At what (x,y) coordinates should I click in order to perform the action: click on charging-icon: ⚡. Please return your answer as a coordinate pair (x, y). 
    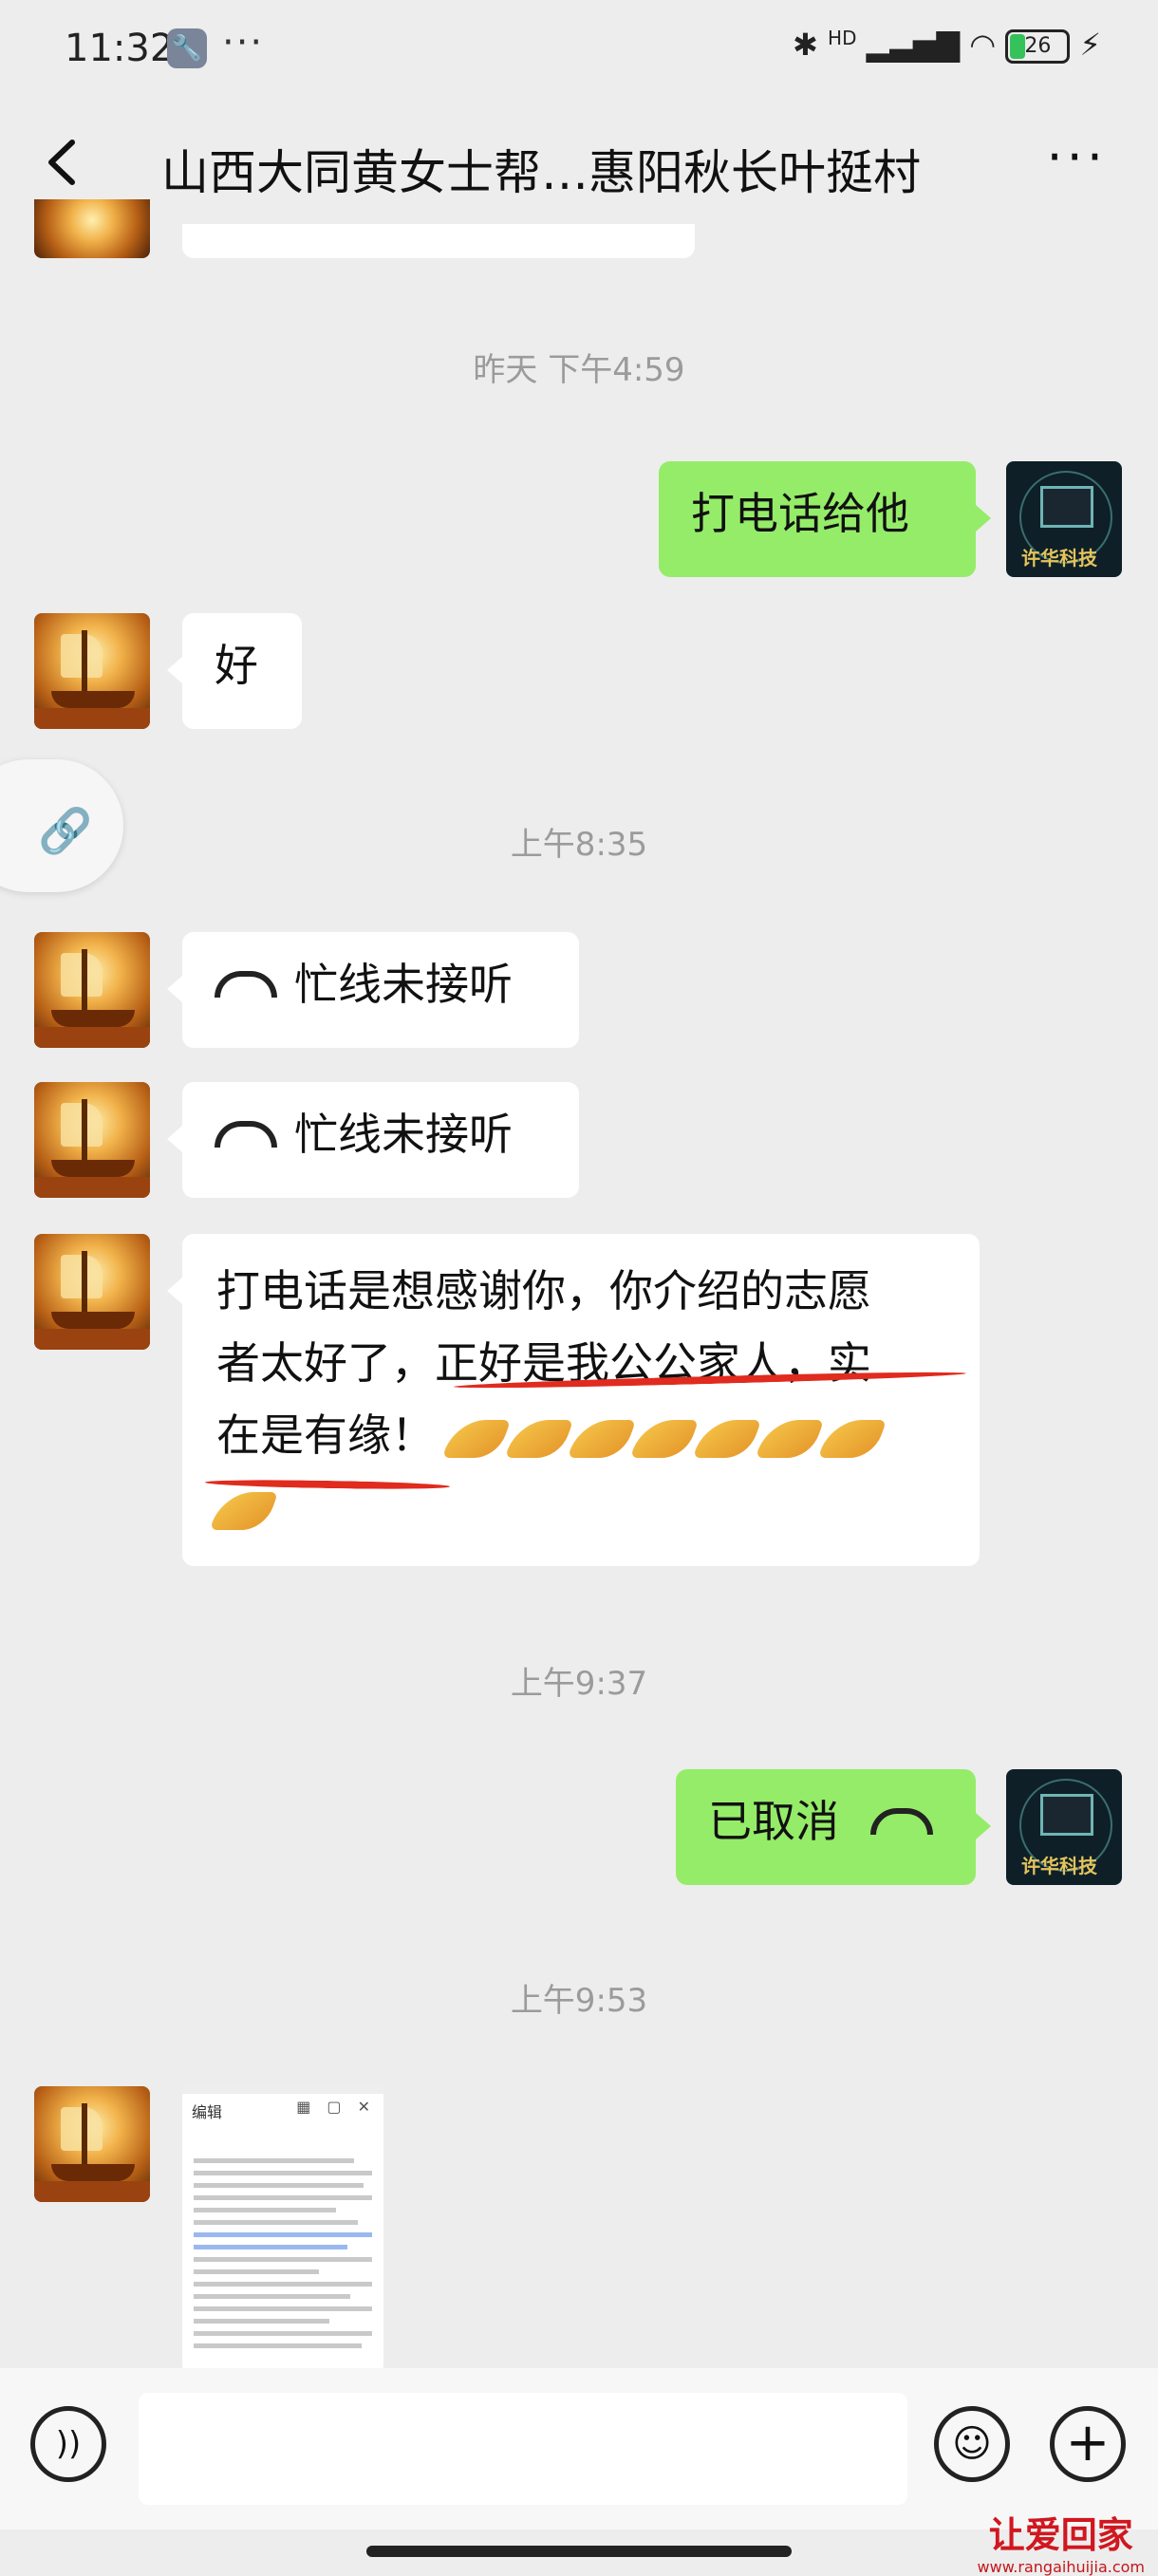
    Looking at the image, I should click on (1090, 45).